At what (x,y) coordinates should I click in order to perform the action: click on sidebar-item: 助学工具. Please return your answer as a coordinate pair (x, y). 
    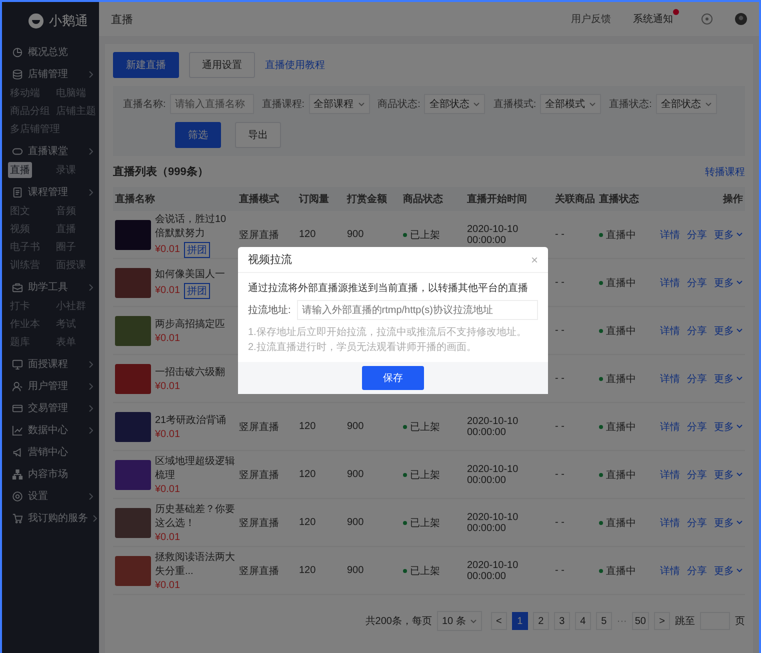
    Looking at the image, I should click on (56, 287).